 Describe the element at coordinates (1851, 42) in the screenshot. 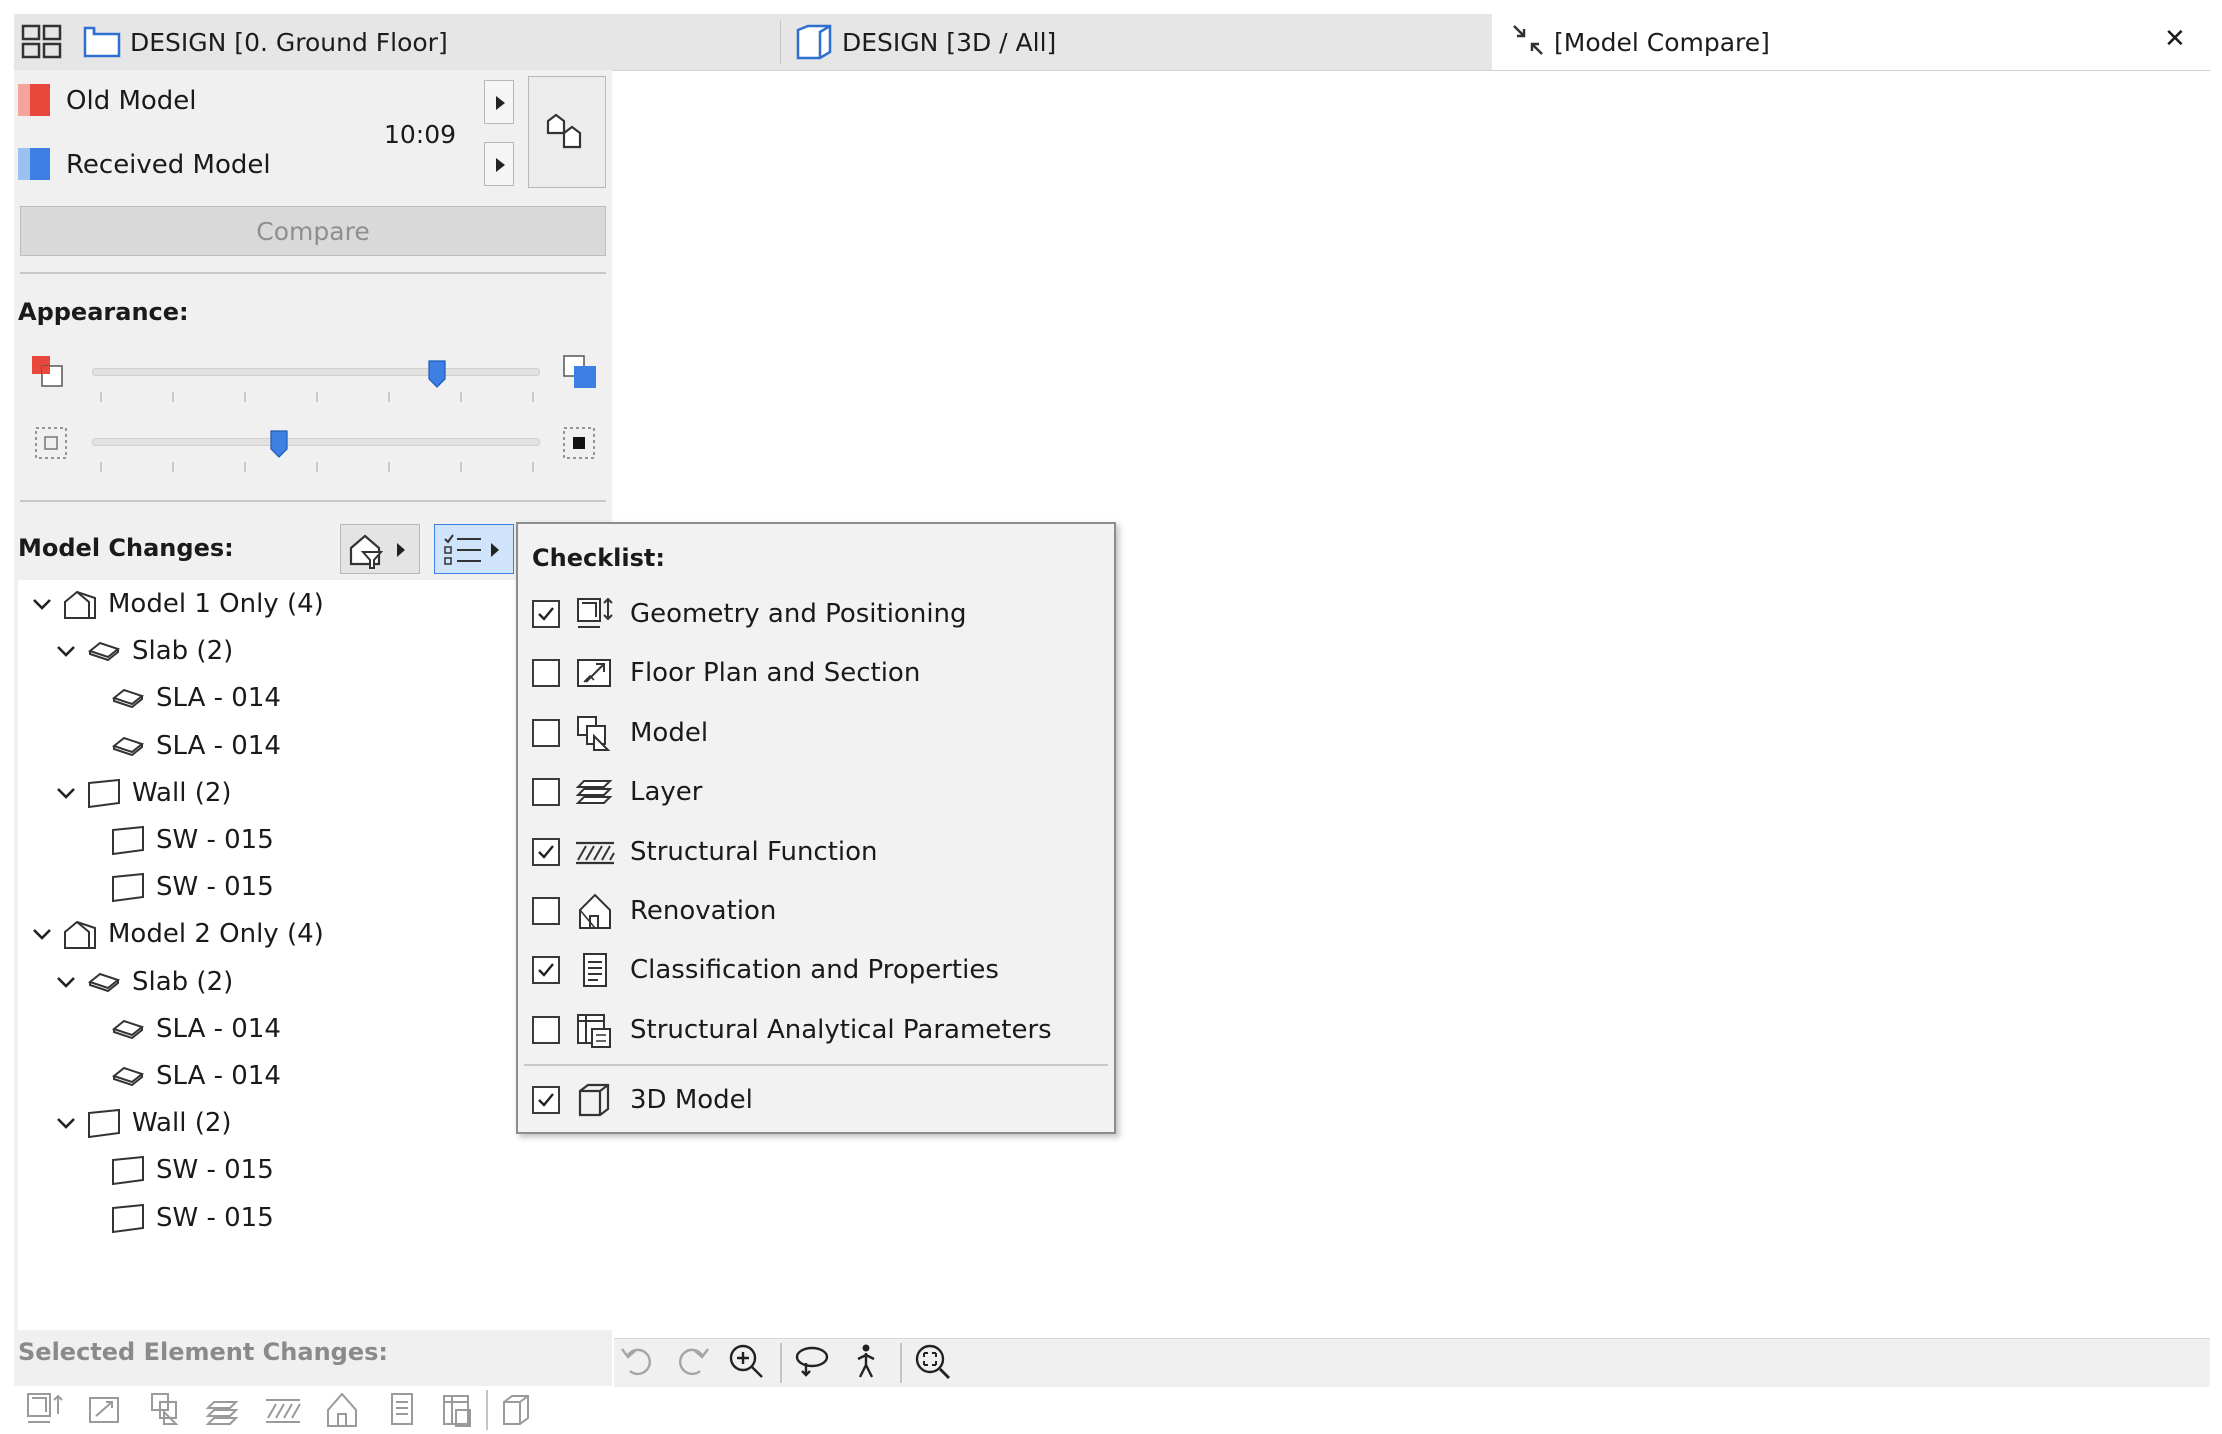

I see `tab-model-compare: [Model Compare] ✕` at that location.